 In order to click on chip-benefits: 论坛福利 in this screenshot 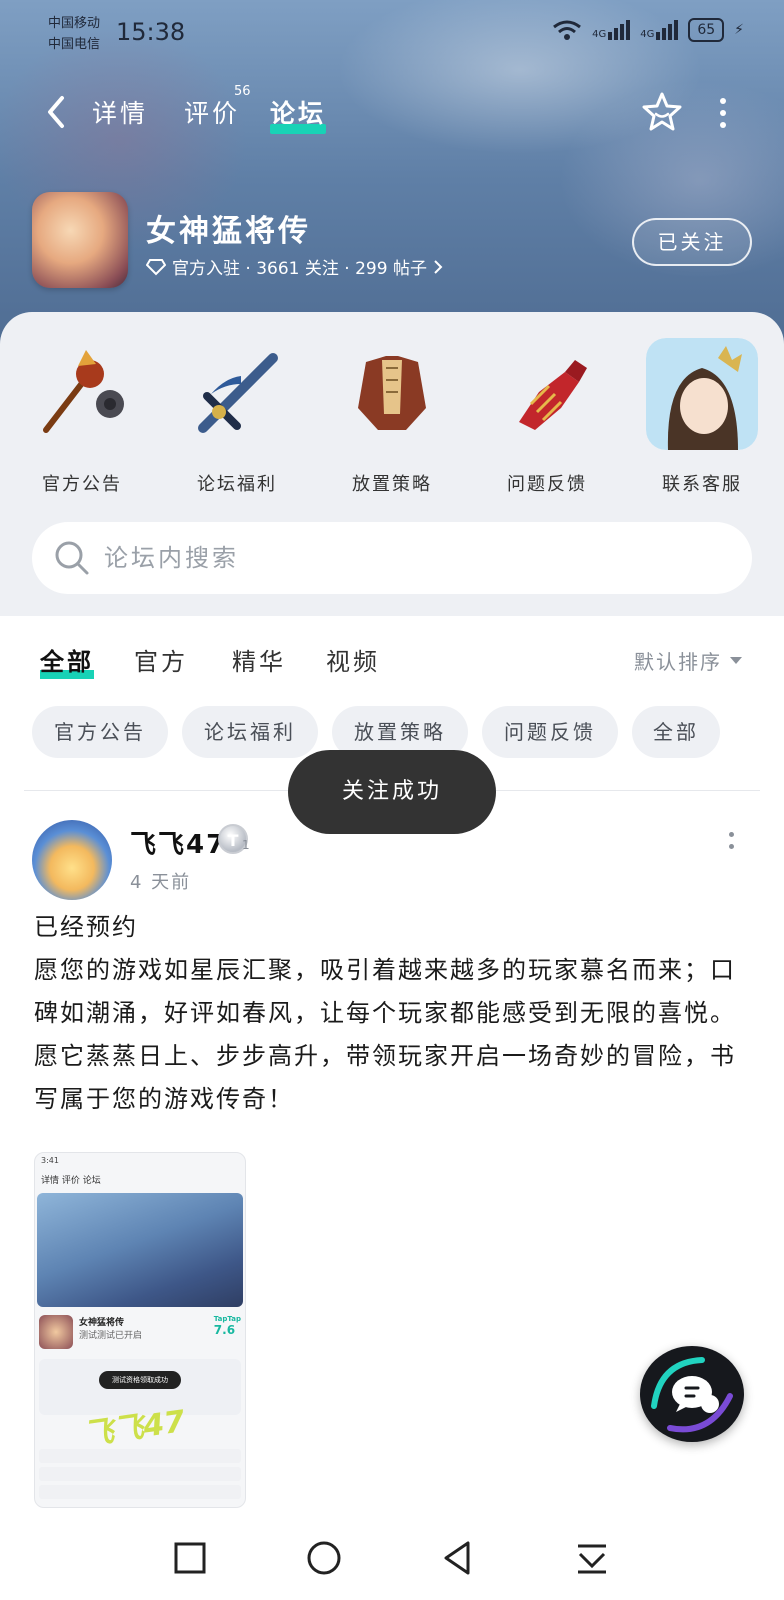, I will do `click(250, 732)`.